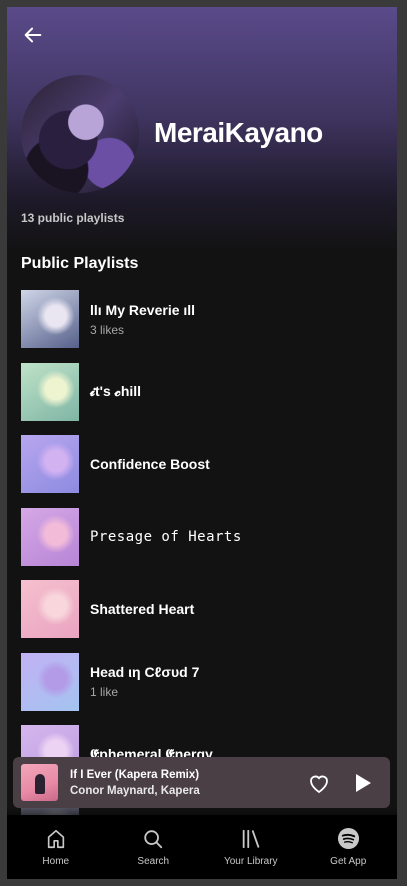 Image resolution: width=407 pixels, height=886 pixels. I want to click on library-icon, so click(250, 838).